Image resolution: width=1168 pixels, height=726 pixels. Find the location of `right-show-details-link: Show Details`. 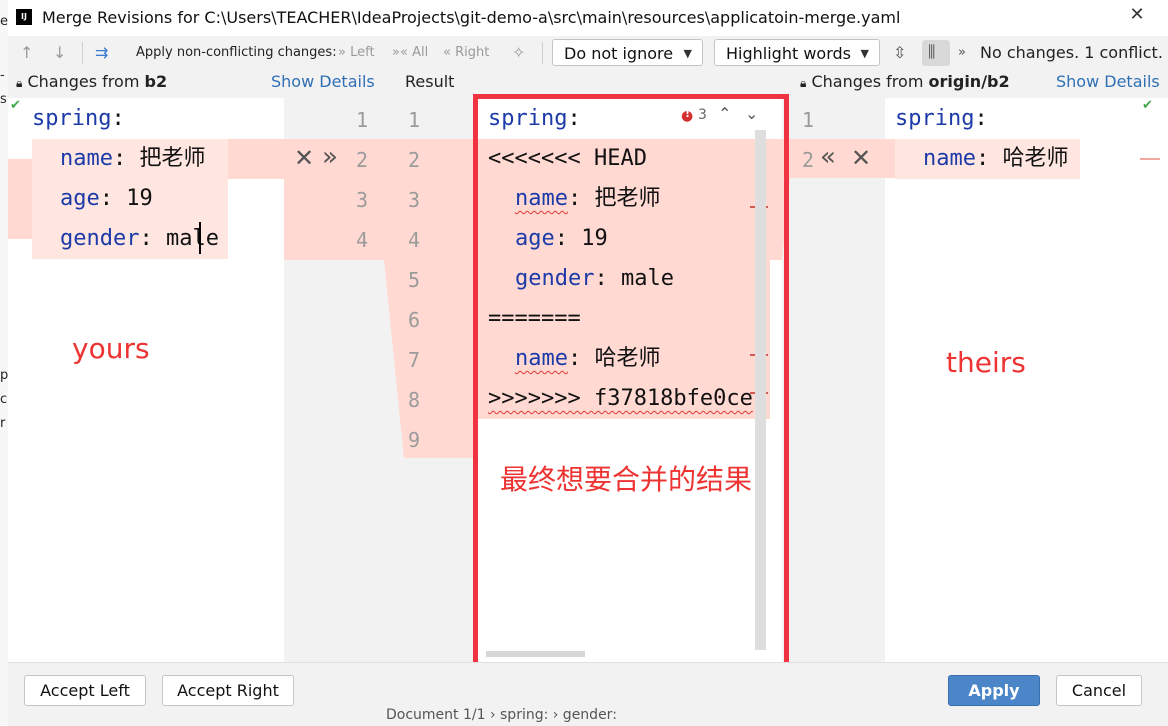

right-show-details-link: Show Details is located at coordinates (1108, 81).